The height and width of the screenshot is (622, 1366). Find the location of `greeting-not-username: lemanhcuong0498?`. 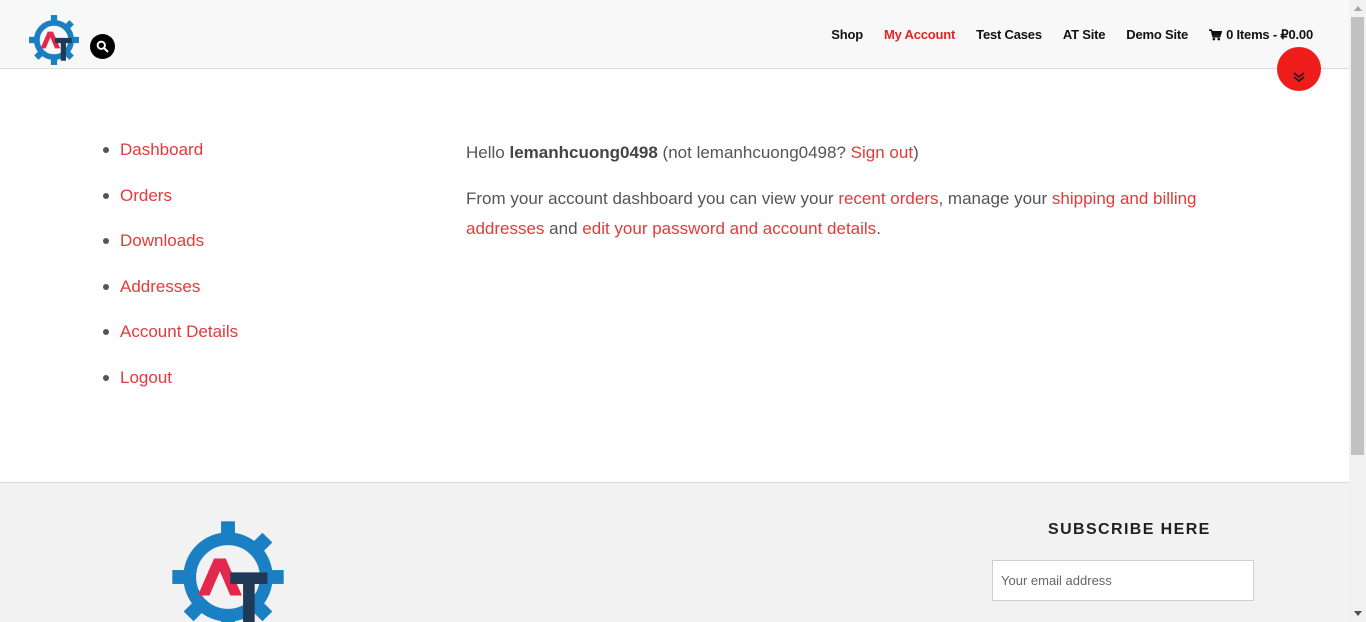

greeting-not-username: lemanhcuong0498? is located at coordinates (771, 152).